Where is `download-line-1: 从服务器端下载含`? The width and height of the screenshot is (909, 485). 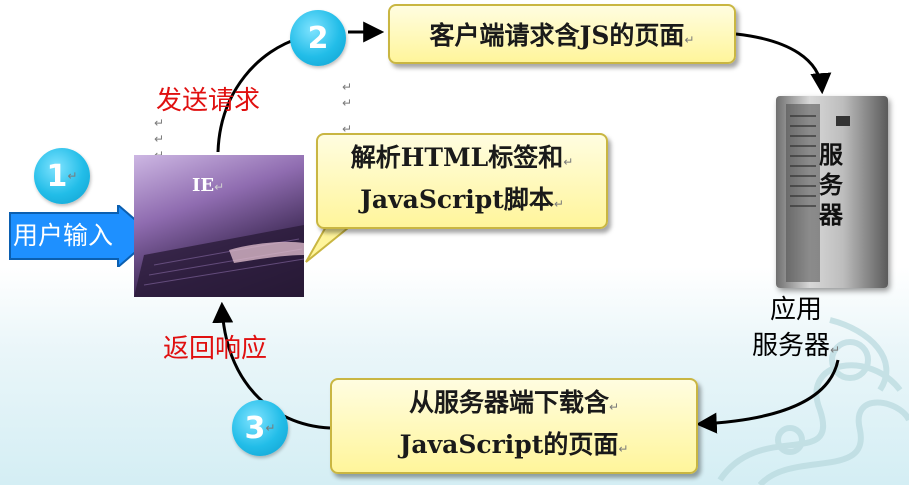 download-line-1: 从服务器端下载含 is located at coordinates (508, 402).